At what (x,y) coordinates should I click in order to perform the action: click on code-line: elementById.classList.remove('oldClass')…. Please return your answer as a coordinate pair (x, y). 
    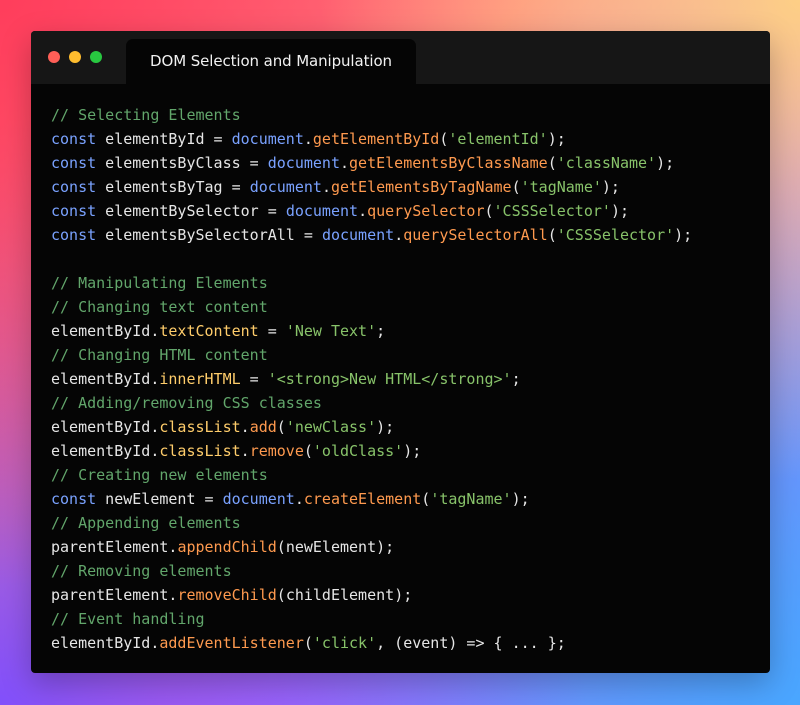
    Looking at the image, I should click on (410, 451).